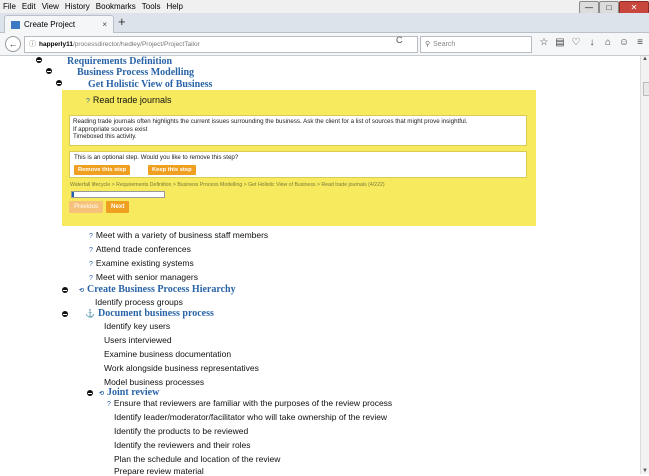 Image resolution: width=649 pixels, height=476 pixels. Describe the element at coordinates (29, 5) in the screenshot. I see `menu-edit: Edit` at that location.